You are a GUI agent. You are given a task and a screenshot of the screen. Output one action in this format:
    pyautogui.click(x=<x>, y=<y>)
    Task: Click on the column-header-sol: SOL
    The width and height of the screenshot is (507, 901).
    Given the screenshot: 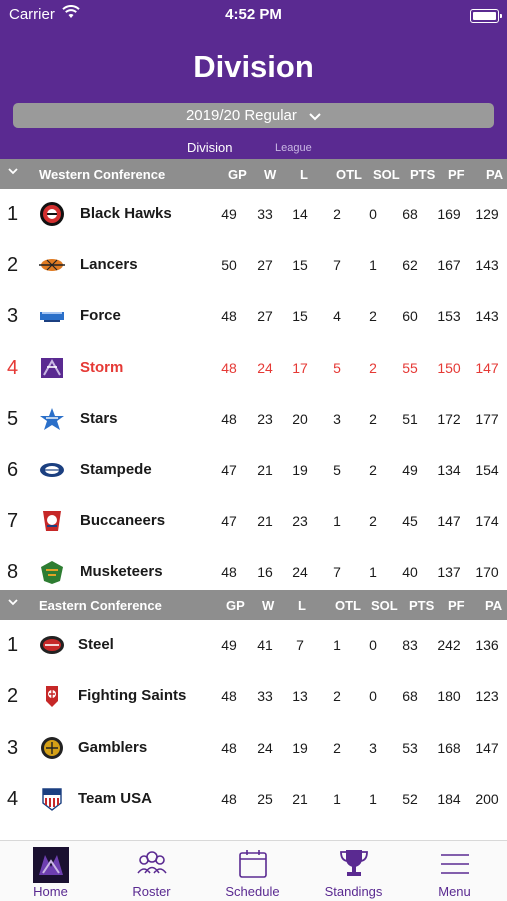 What is the action you would take?
    pyautogui.click(x=386, y=174)
    